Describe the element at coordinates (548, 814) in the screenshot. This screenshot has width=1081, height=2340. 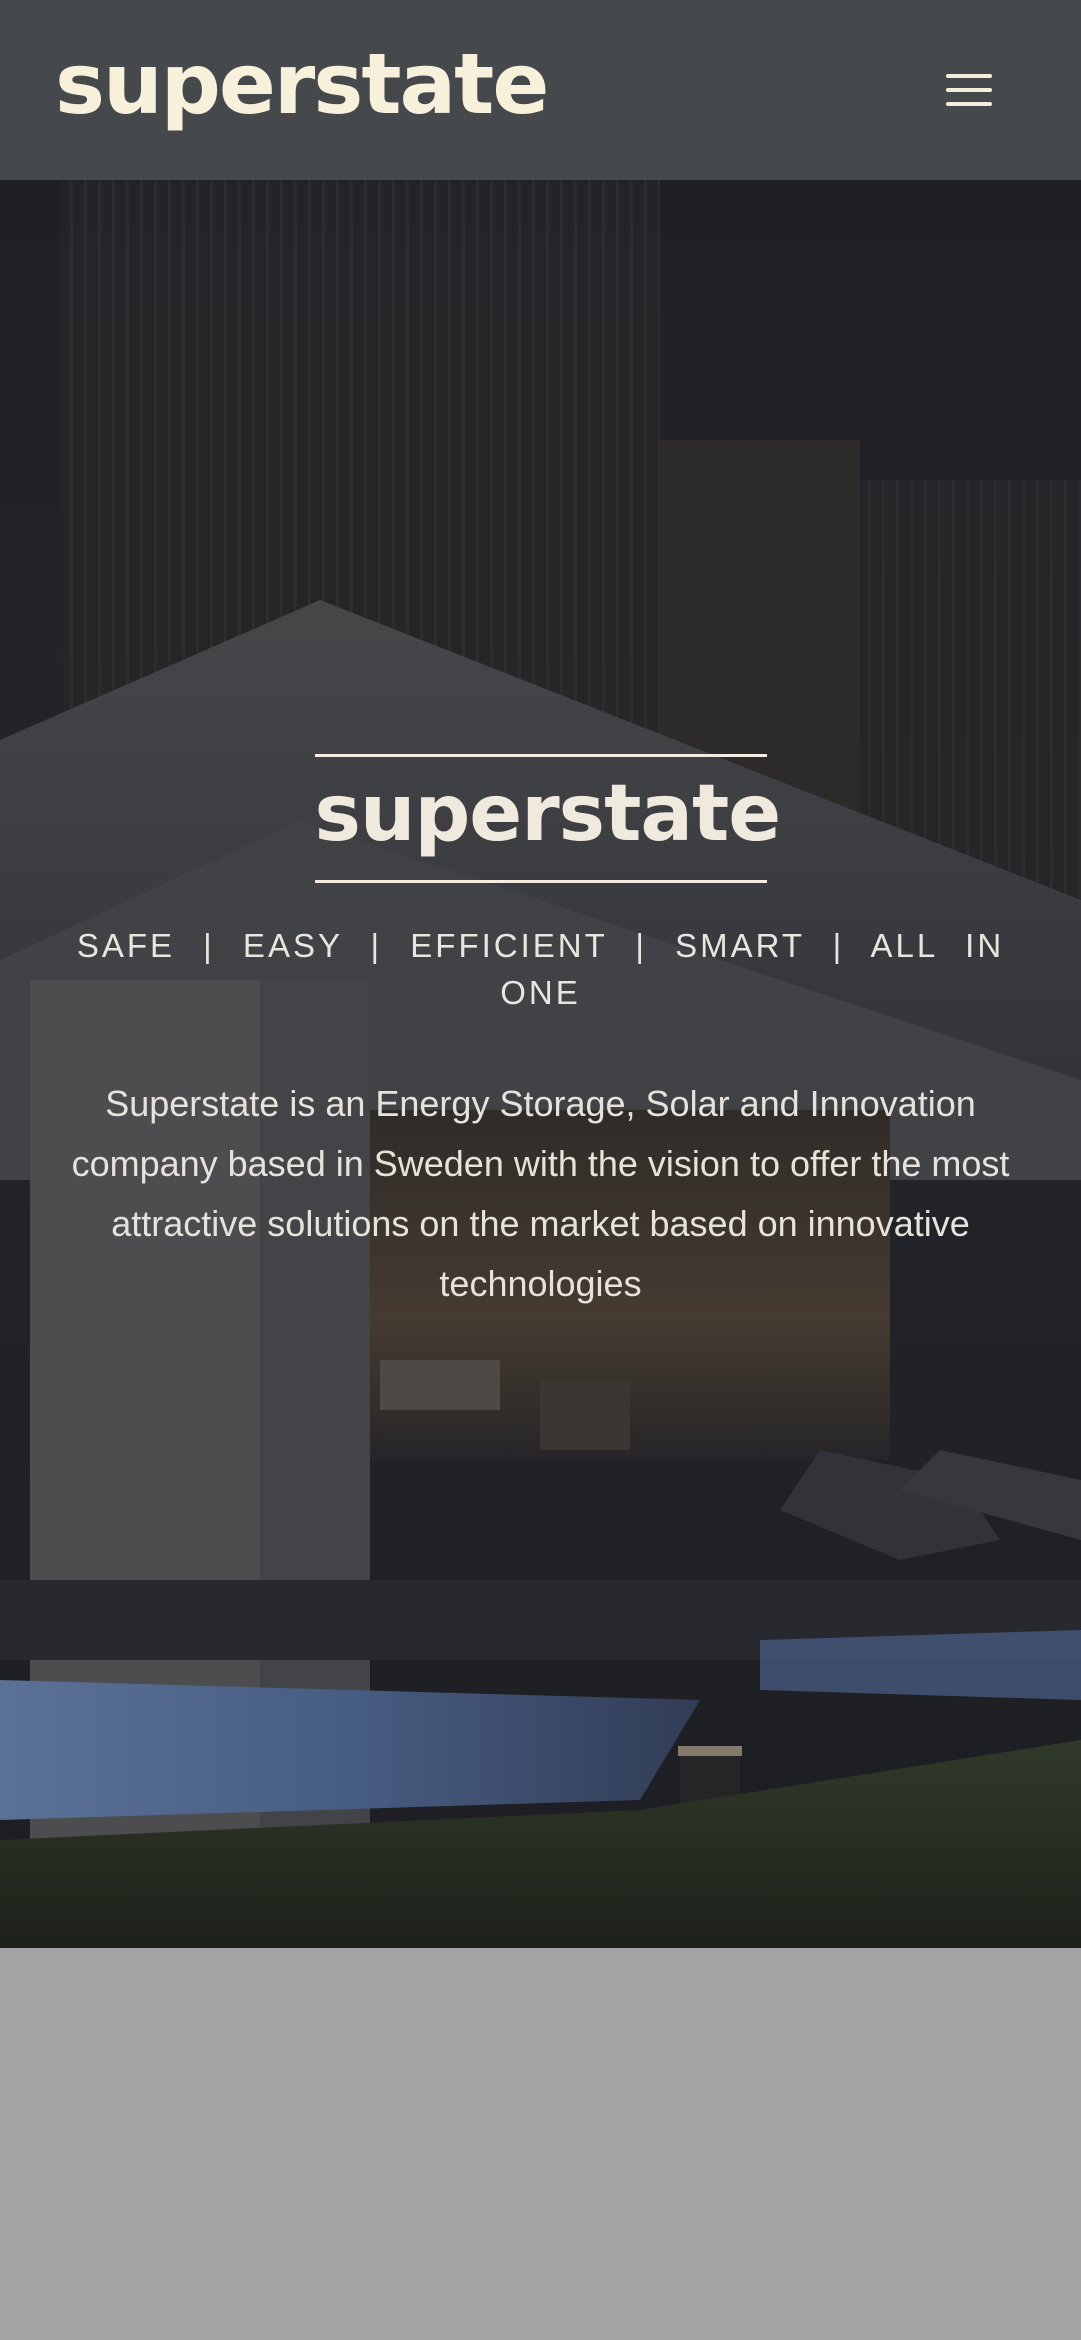
I see `hero-title: superstate` at that location.